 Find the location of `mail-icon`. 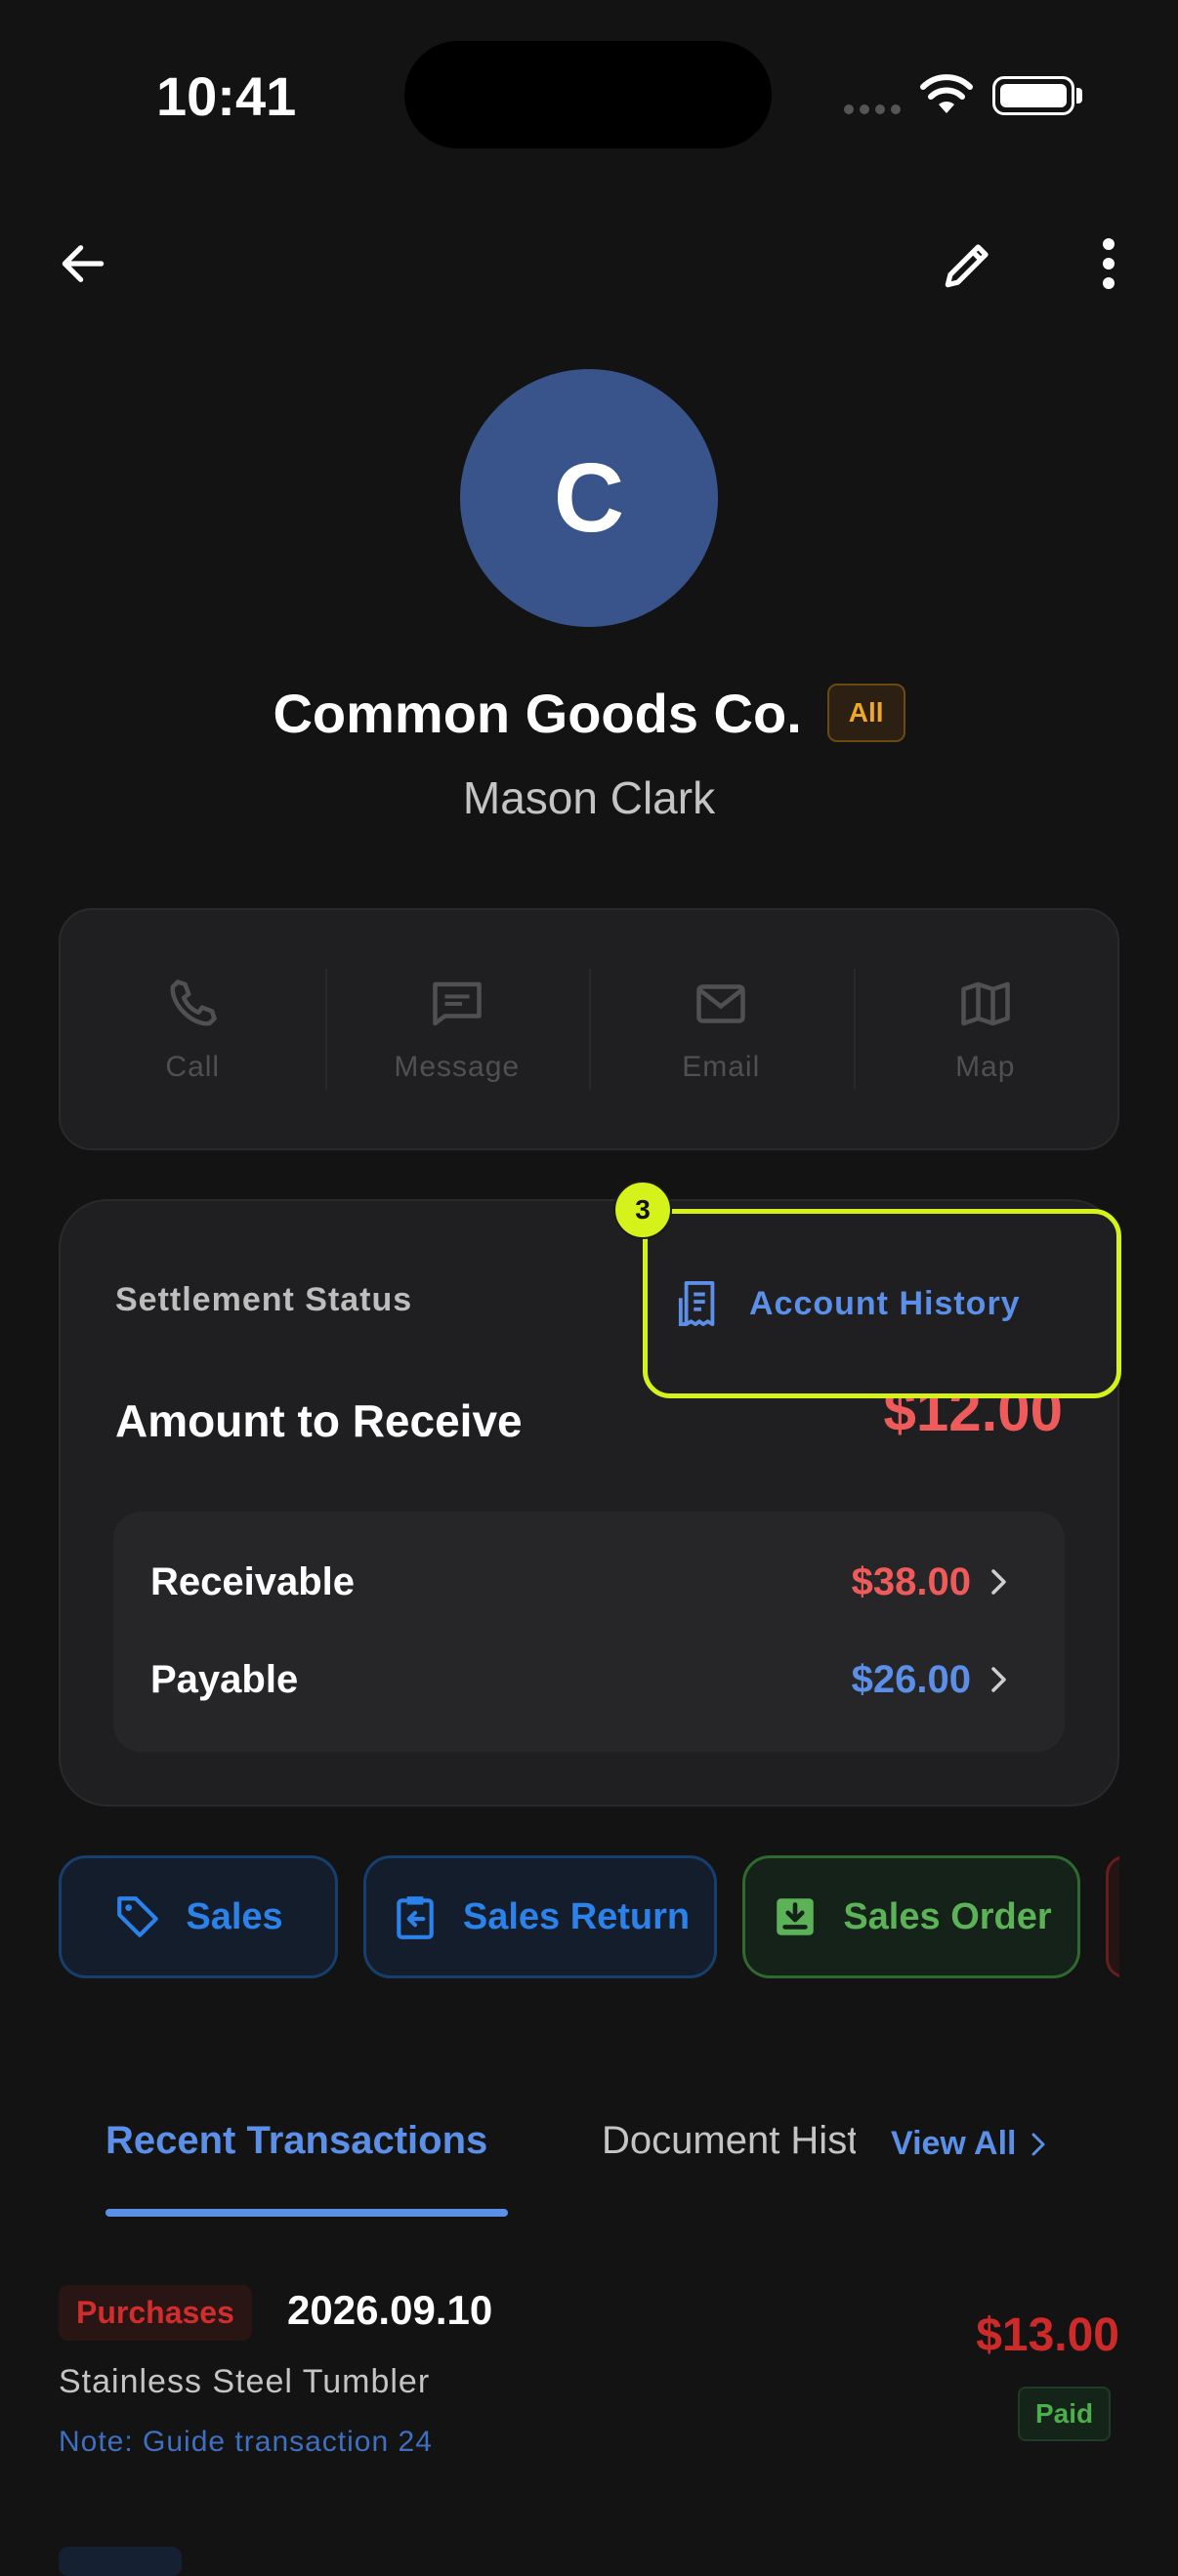

mail-icon is located at coordinates (720, 1003).